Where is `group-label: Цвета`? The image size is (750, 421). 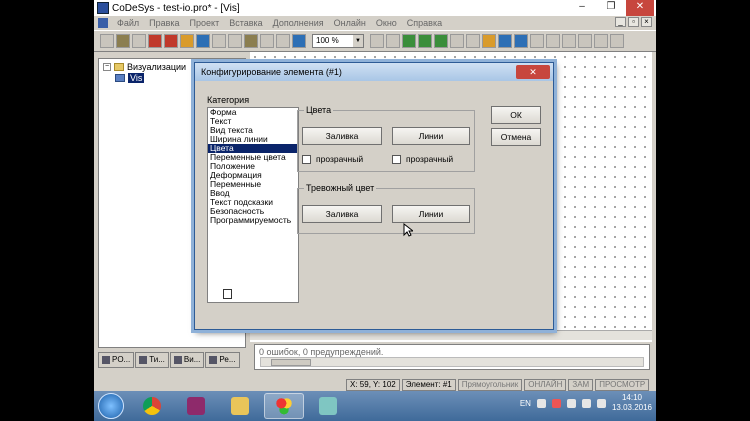
group-label: Цвета is located at coordinates (319, 110).